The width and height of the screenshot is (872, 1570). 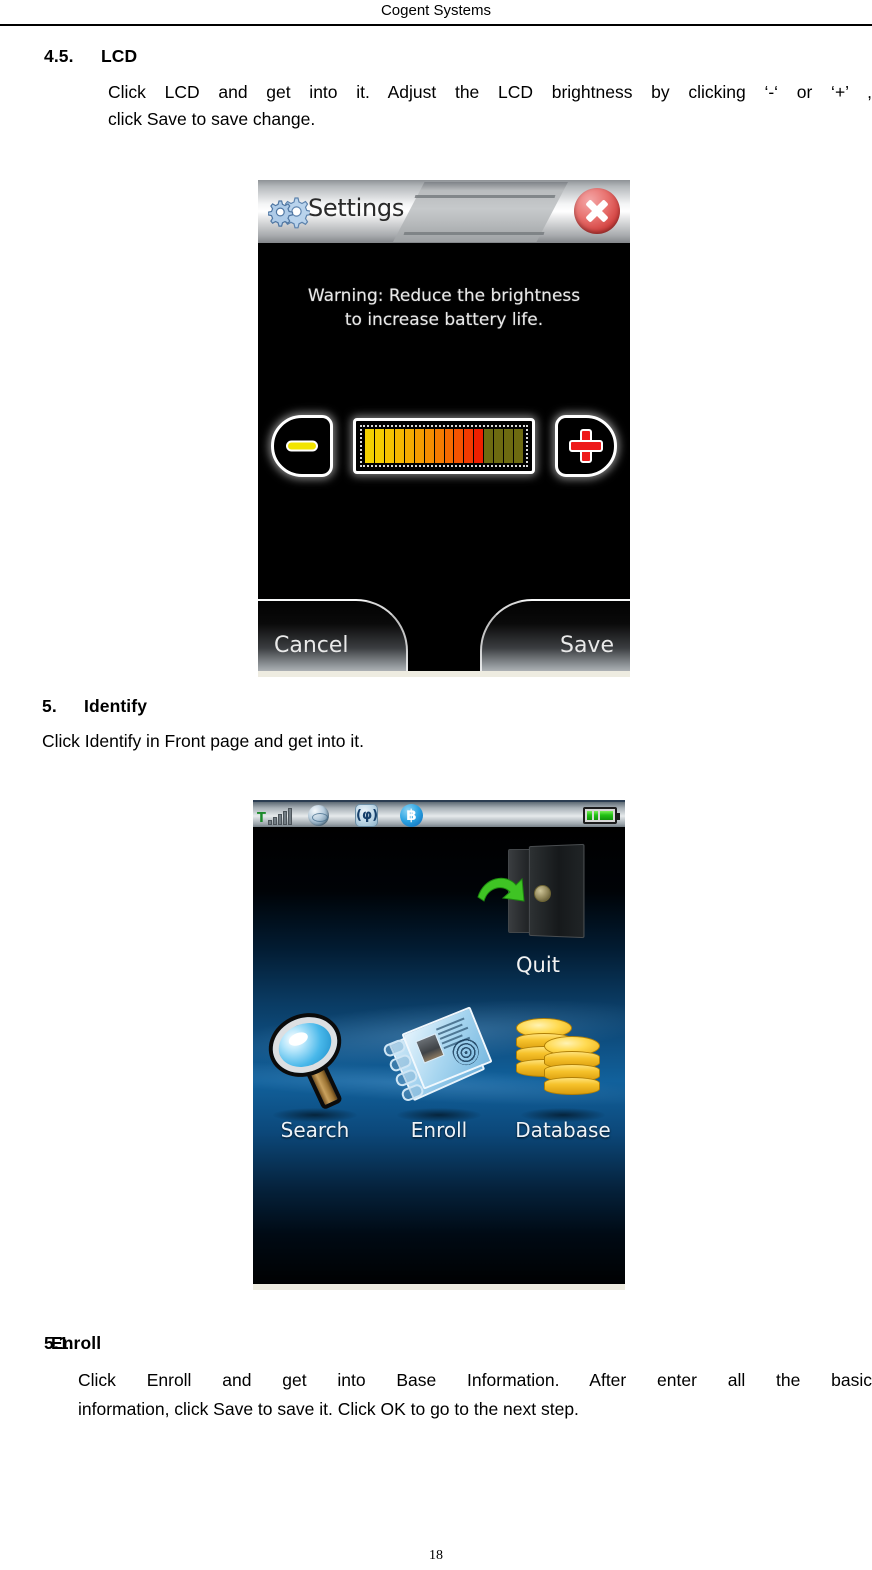 What do you see at coordinates (275, 815) in the screenshot?
I see `signal-bars-icon: T` at bounding box center [275, 815].